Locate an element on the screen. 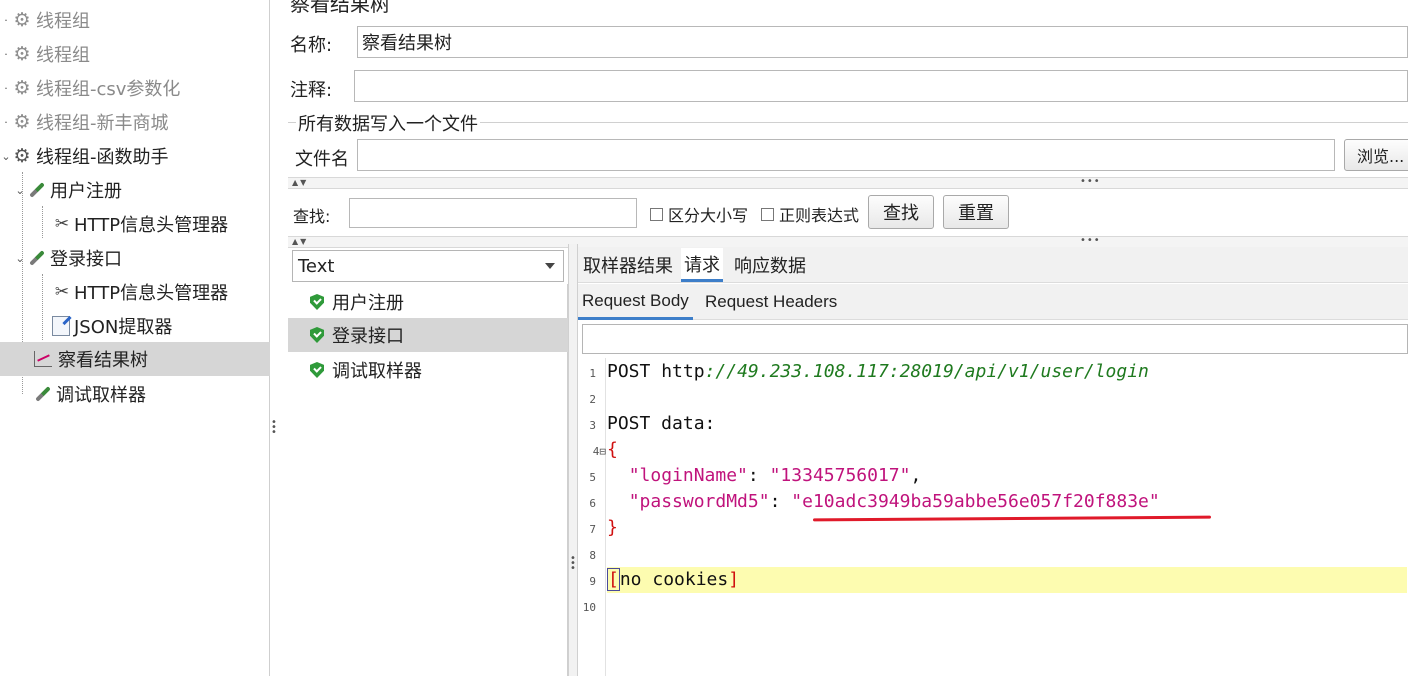 The image size is (1408, 676). json-key: "passwordMd5" is located at coordinates (699, 501).